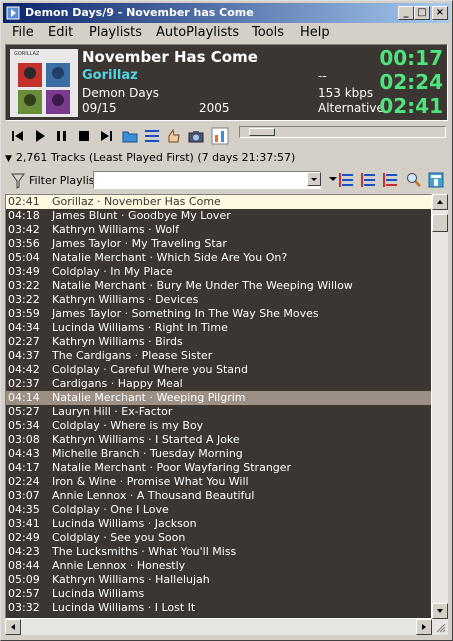 Image resolution: width=453 pixels, height=641 pixels. What do you see at coordinates (207, 180) in the screenshot?
I see `filter-input` at bounding box center [207, 180].